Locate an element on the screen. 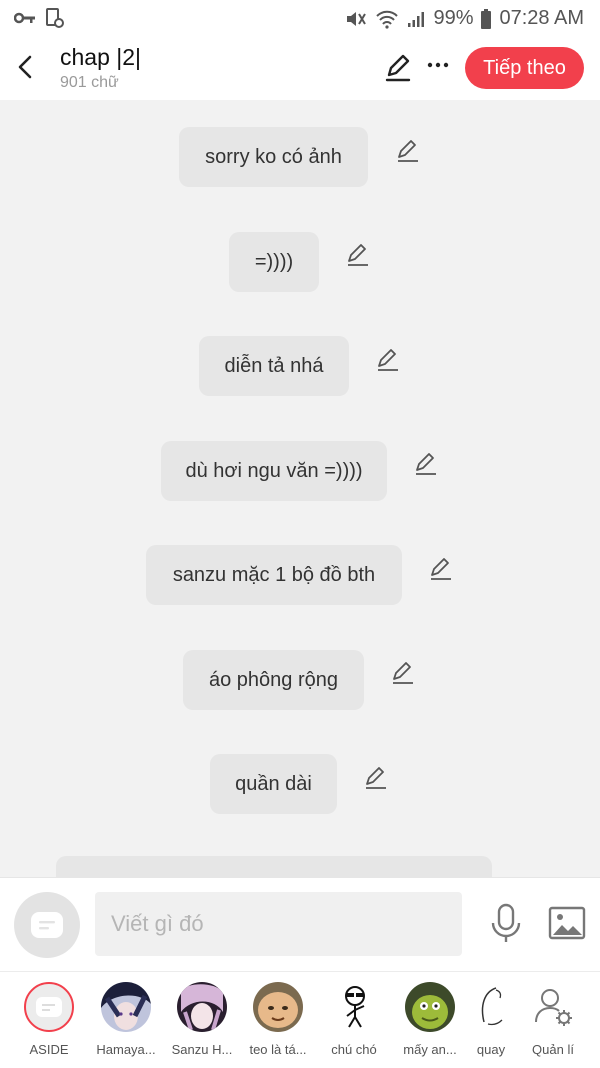 The height and width of the screenshot is (1068, 600). header: chap |2| 901 chữ Tiếp theo is located at coordinates (300, 68).